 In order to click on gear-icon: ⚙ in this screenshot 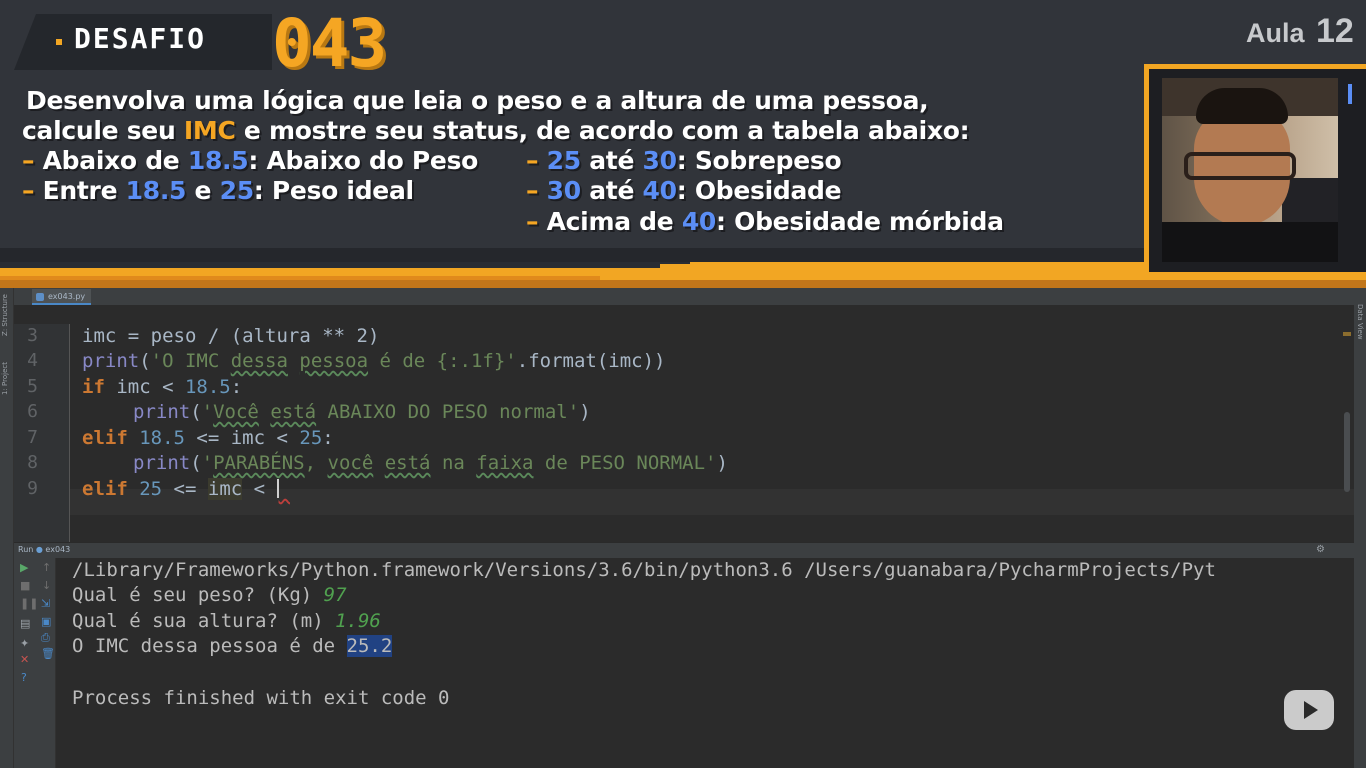, I will do `click(1320, 549)`.